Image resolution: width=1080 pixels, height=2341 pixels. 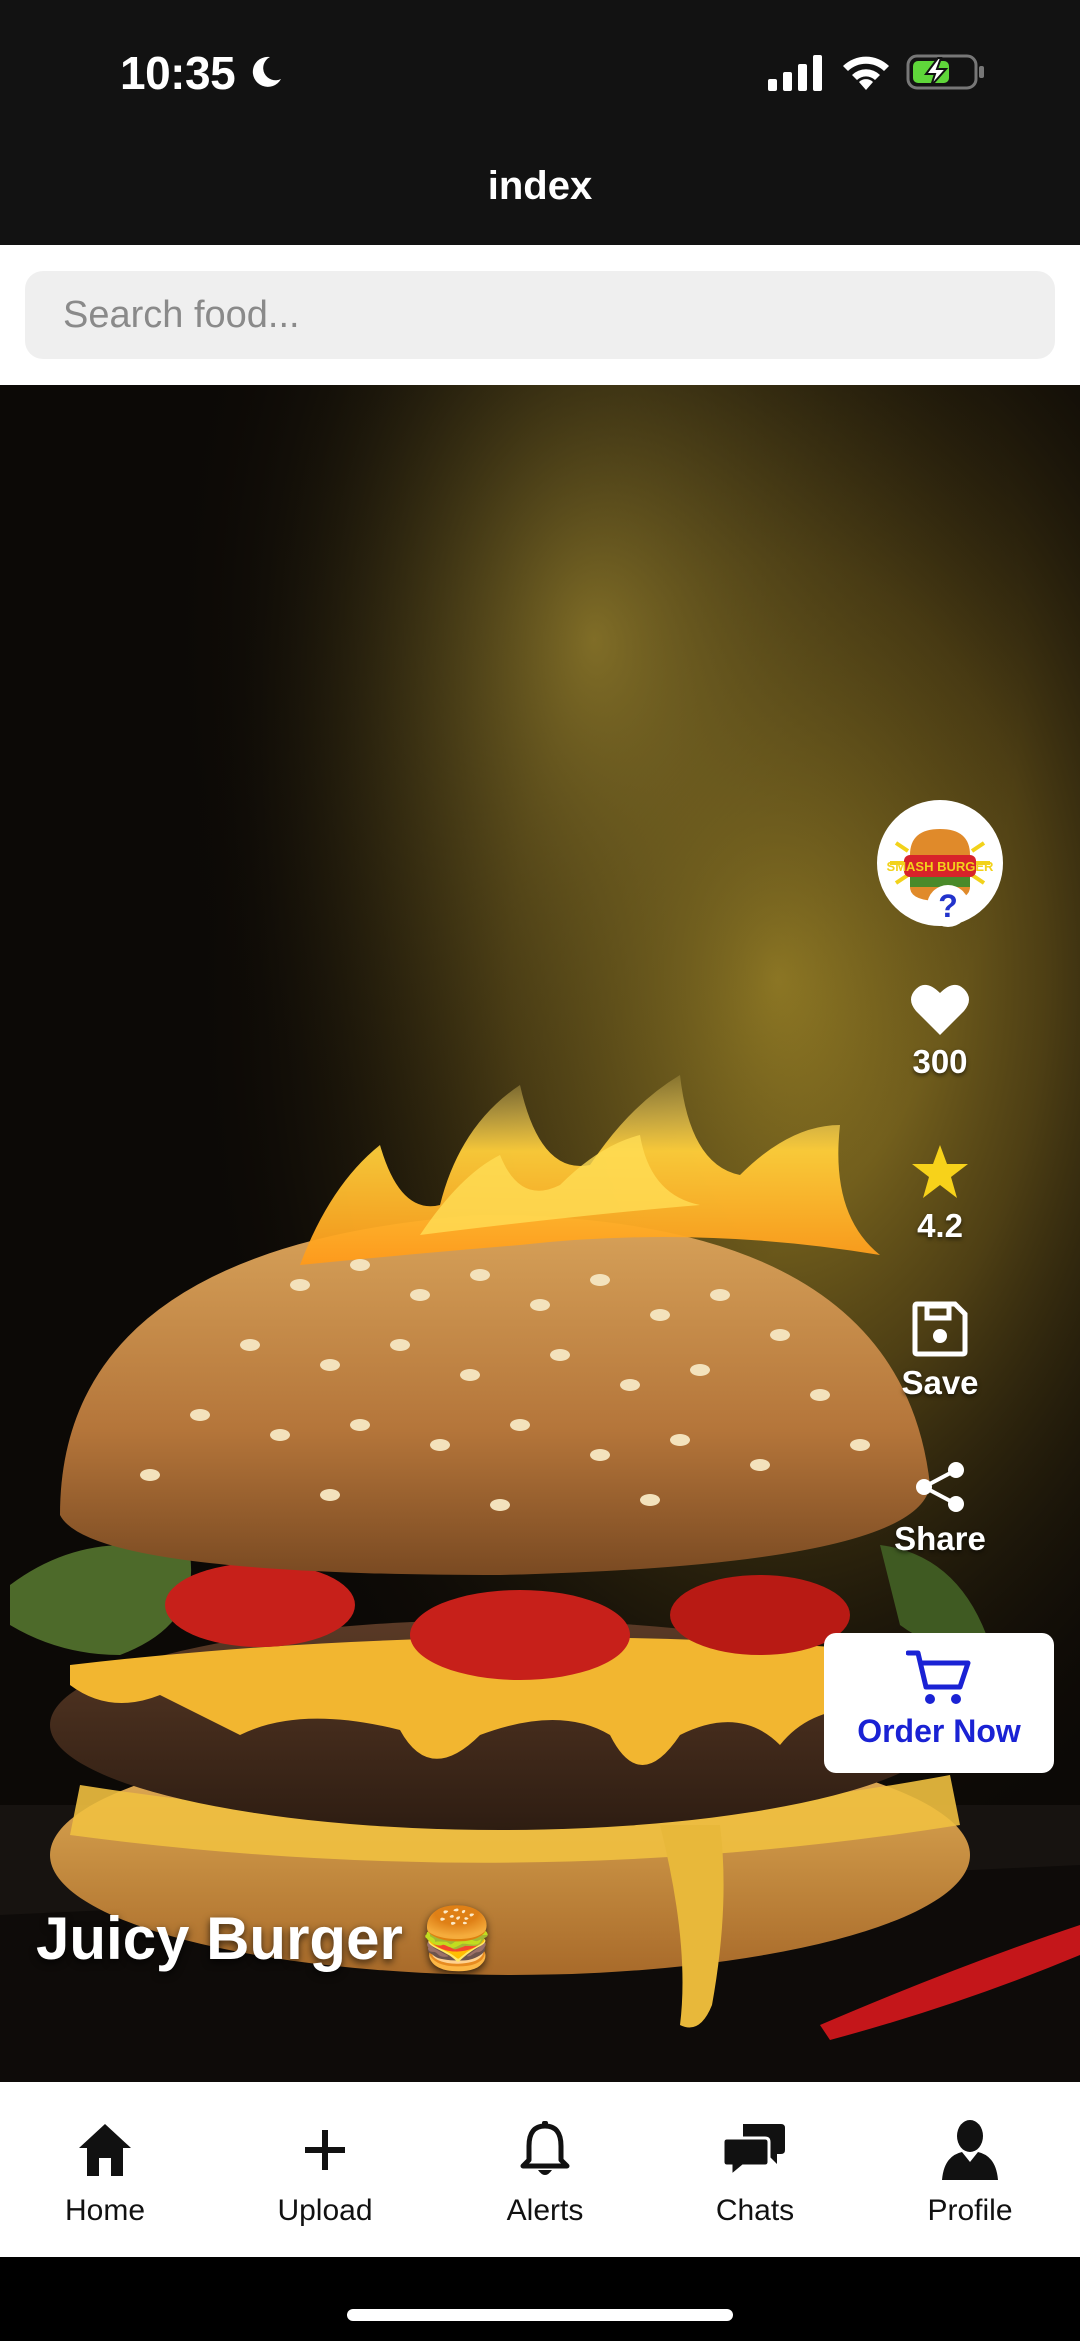 I want to click on save-label: Save, so click(x=940, y=1382).